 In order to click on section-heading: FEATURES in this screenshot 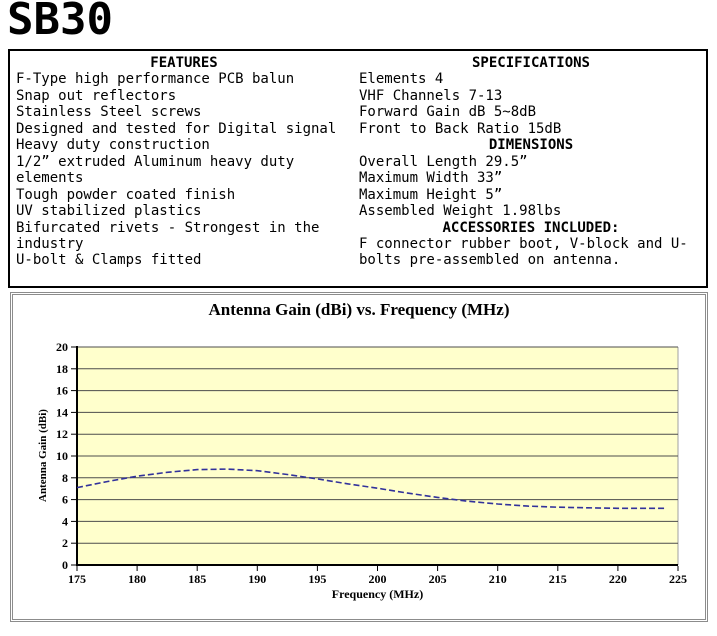, I will do `click(184, 63)`.